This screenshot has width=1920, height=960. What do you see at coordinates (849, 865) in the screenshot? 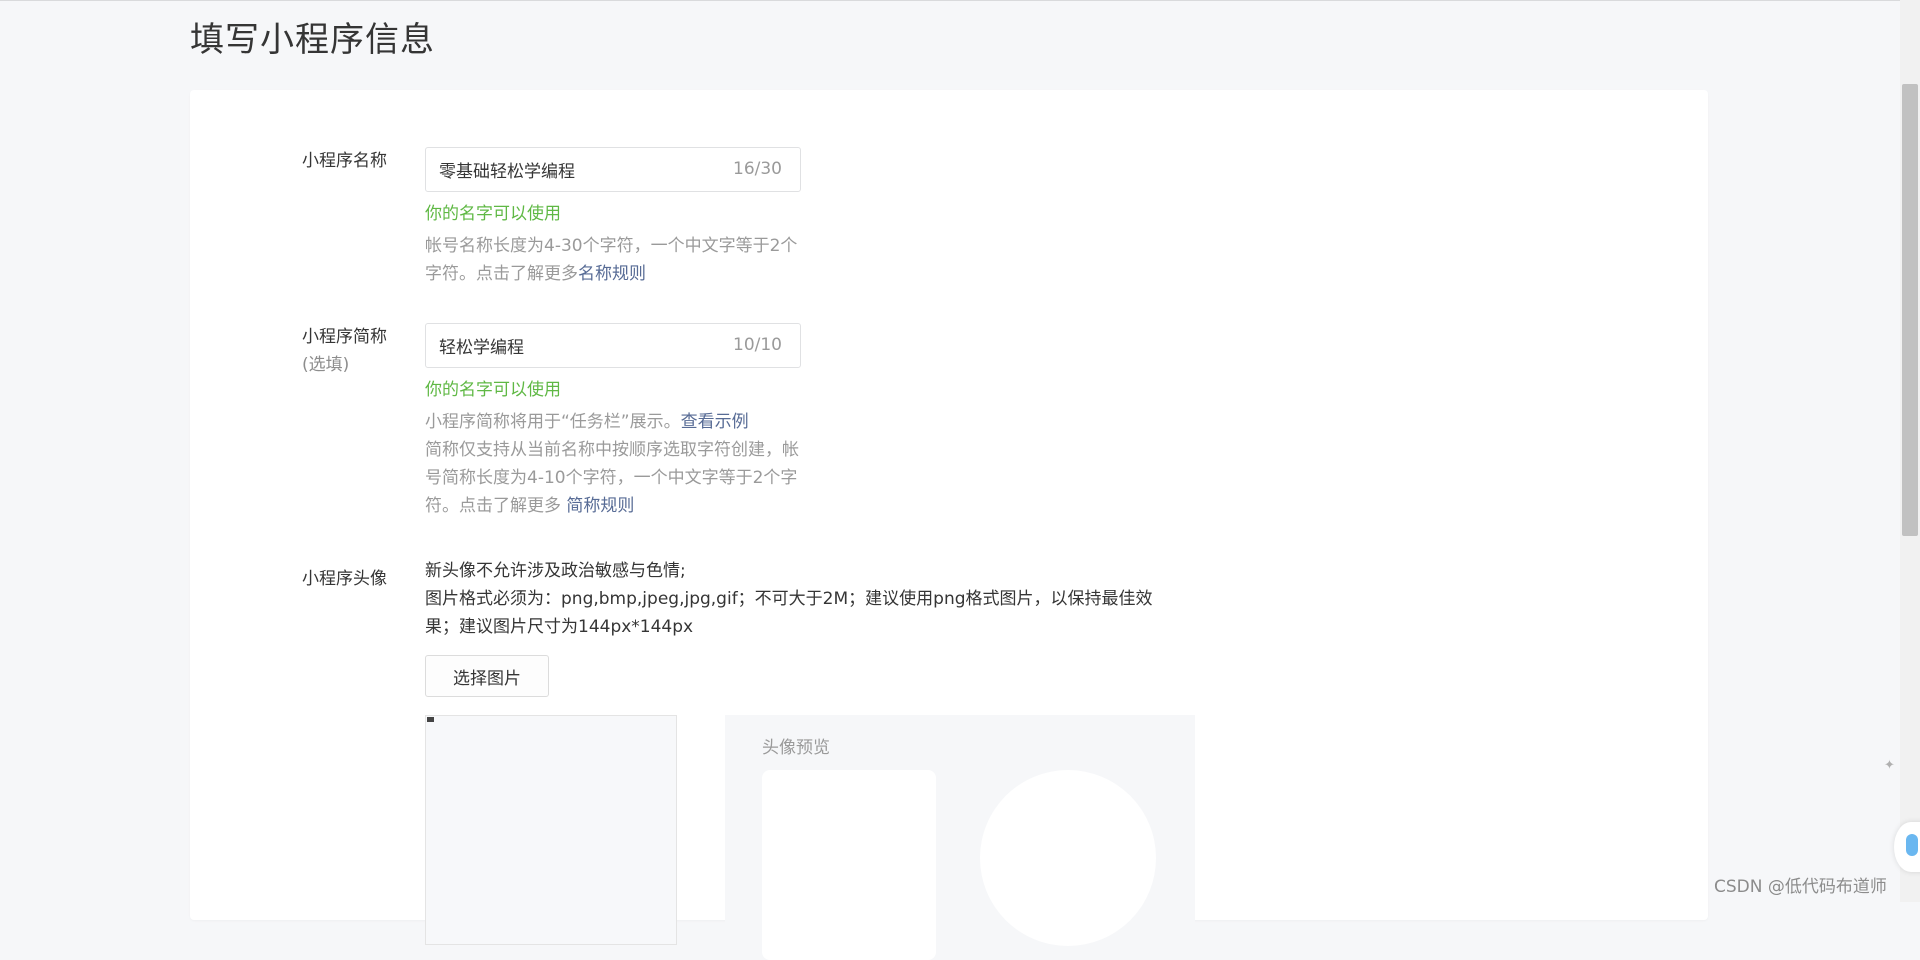
I see `avatar-preview-square` at bounding box center [849, 865].